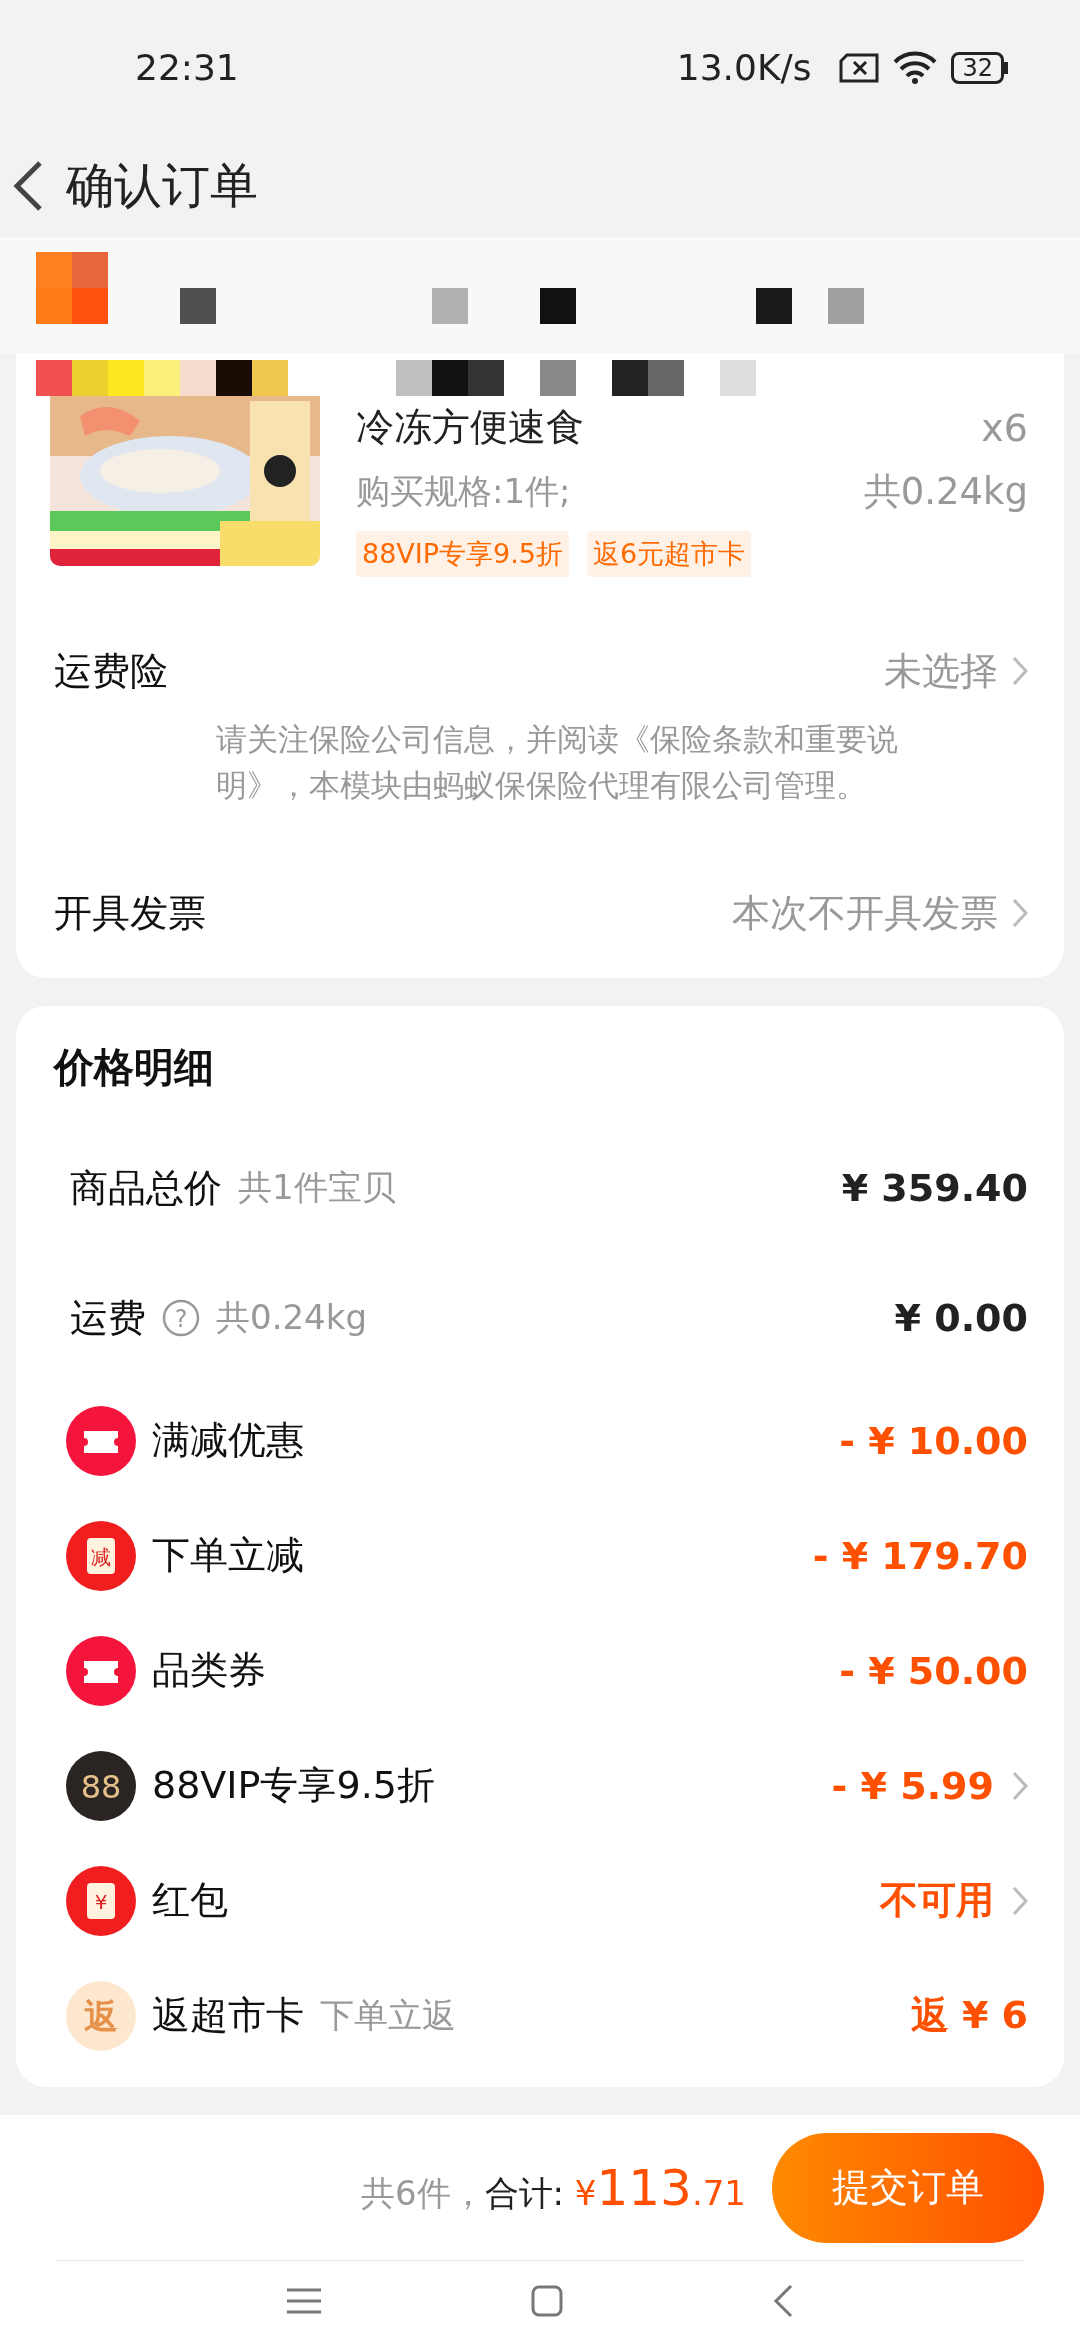 The height and width of the screenshot is (2340, 1080). What do you see at coordinates (744, 67) in the screenshot?
I see `network-speed: 13.0K/s` at bounding box center [744, 67].